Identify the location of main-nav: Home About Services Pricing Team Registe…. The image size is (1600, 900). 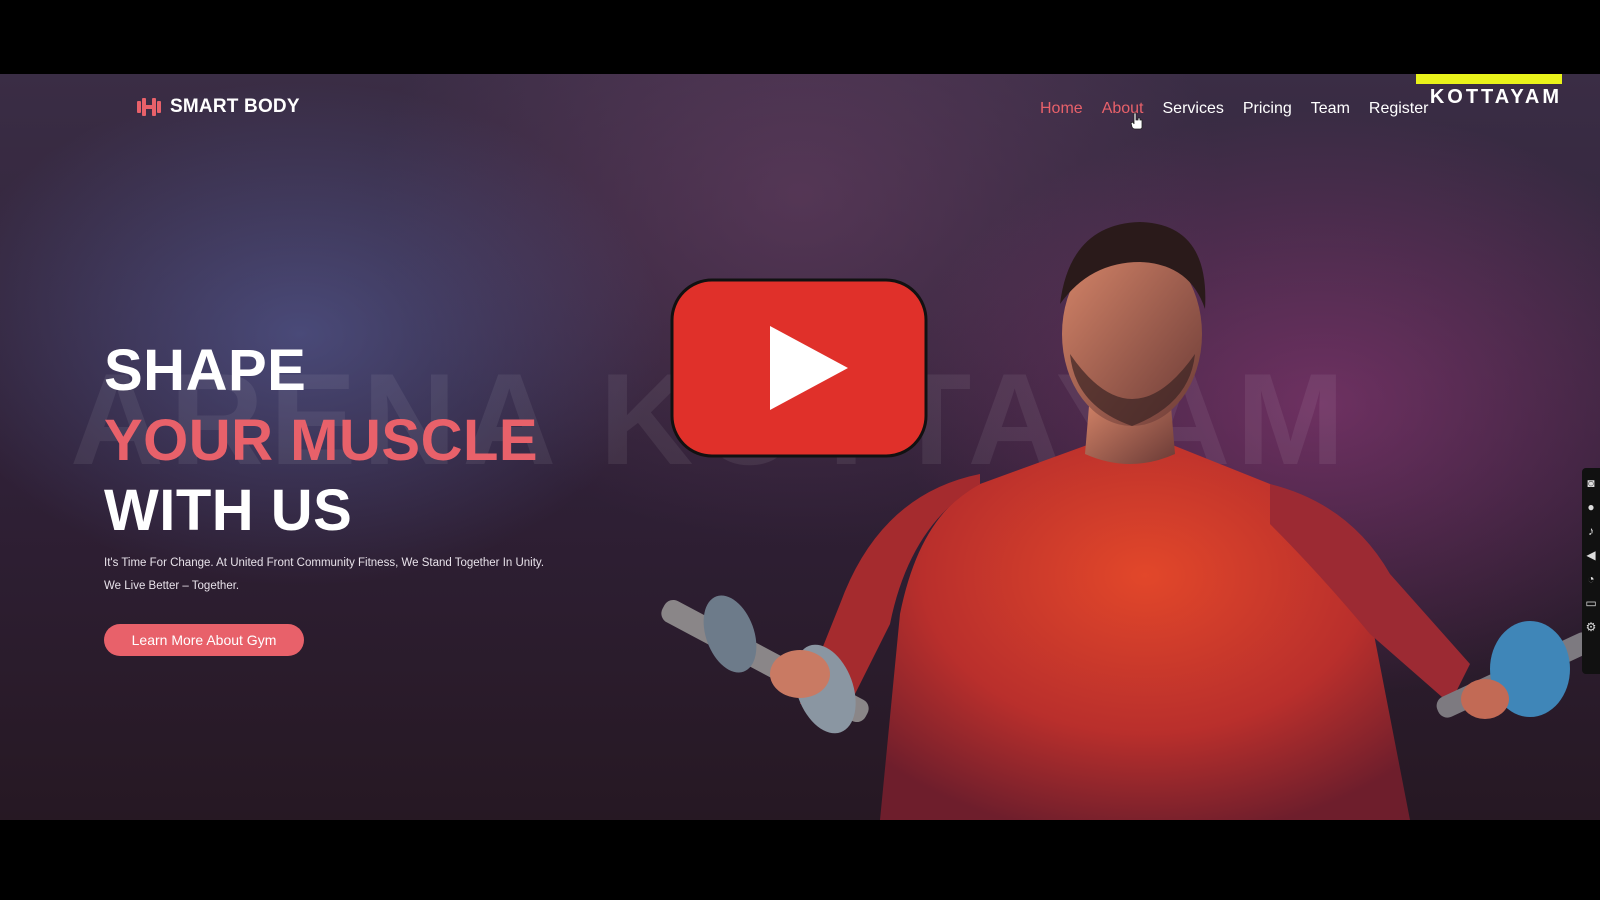
(1234, 109).